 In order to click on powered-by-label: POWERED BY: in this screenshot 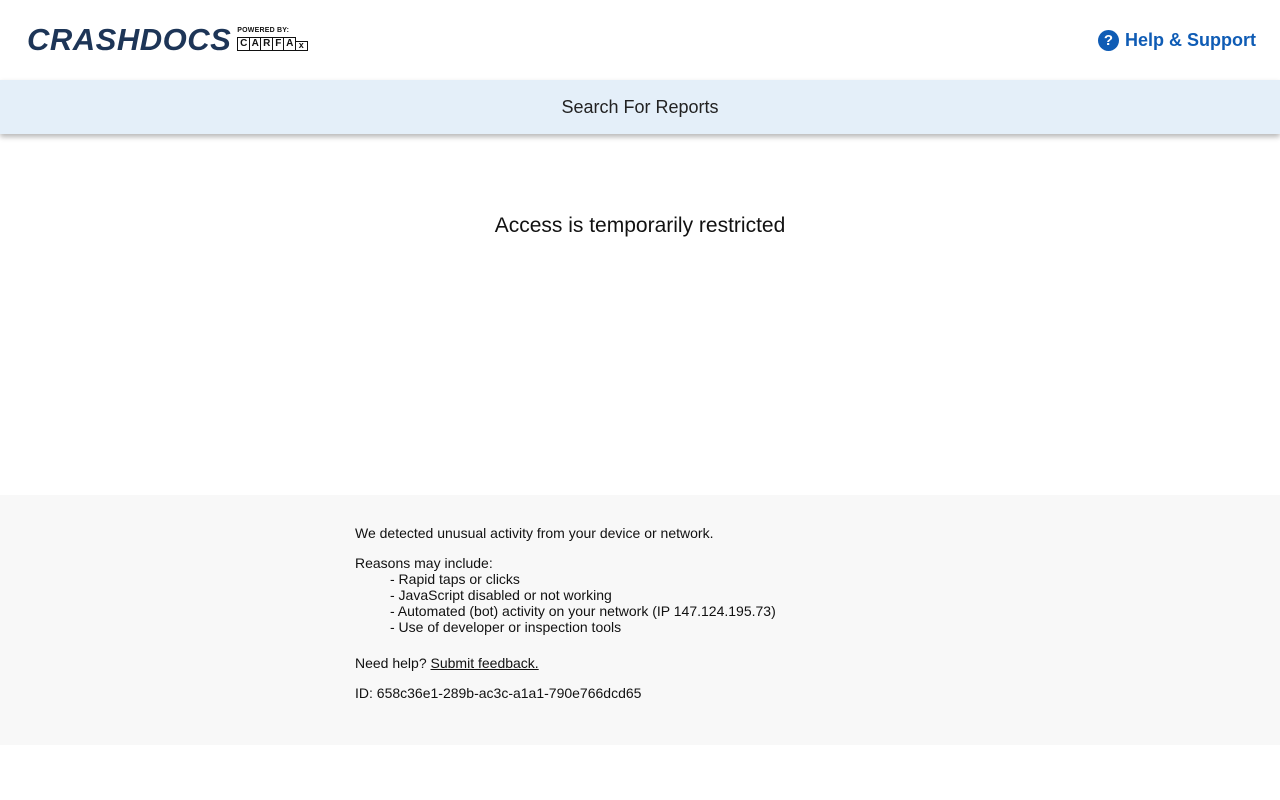, I will do `click(263, 30)`.